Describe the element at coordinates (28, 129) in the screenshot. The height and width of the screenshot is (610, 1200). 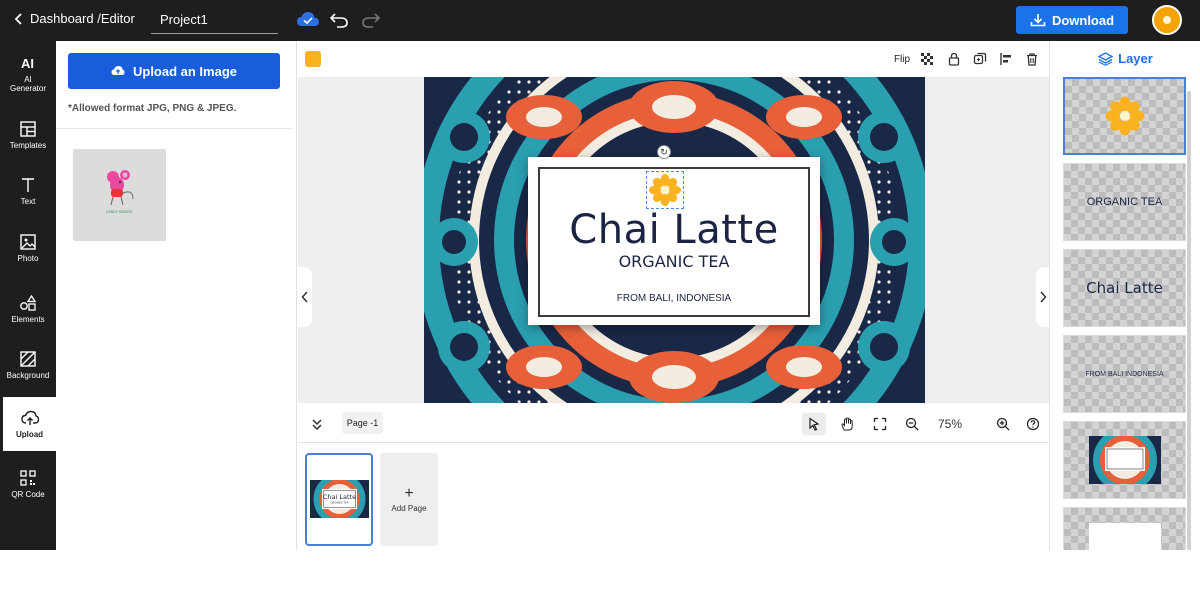
I see `templates-icon` at that location.